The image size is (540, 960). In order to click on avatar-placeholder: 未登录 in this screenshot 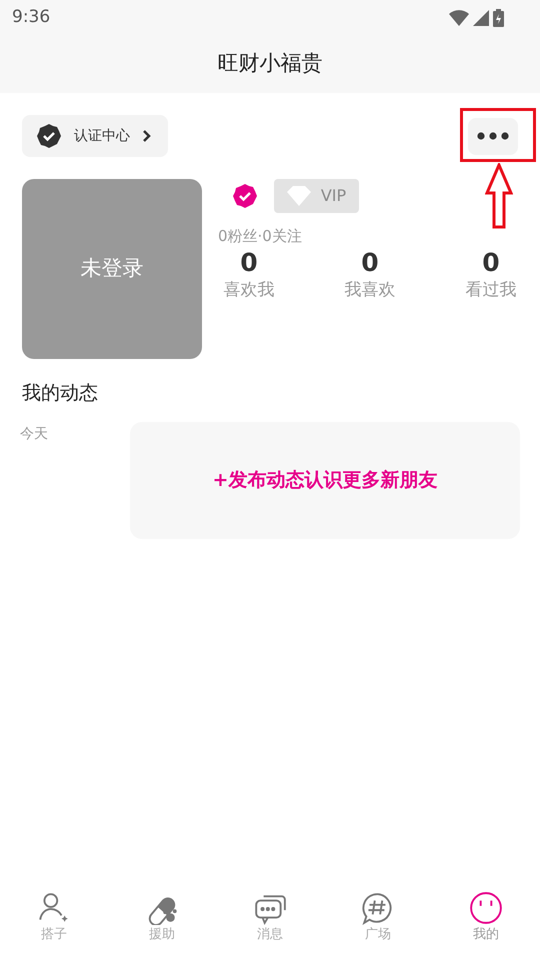, I will do `click(112, 269)`.